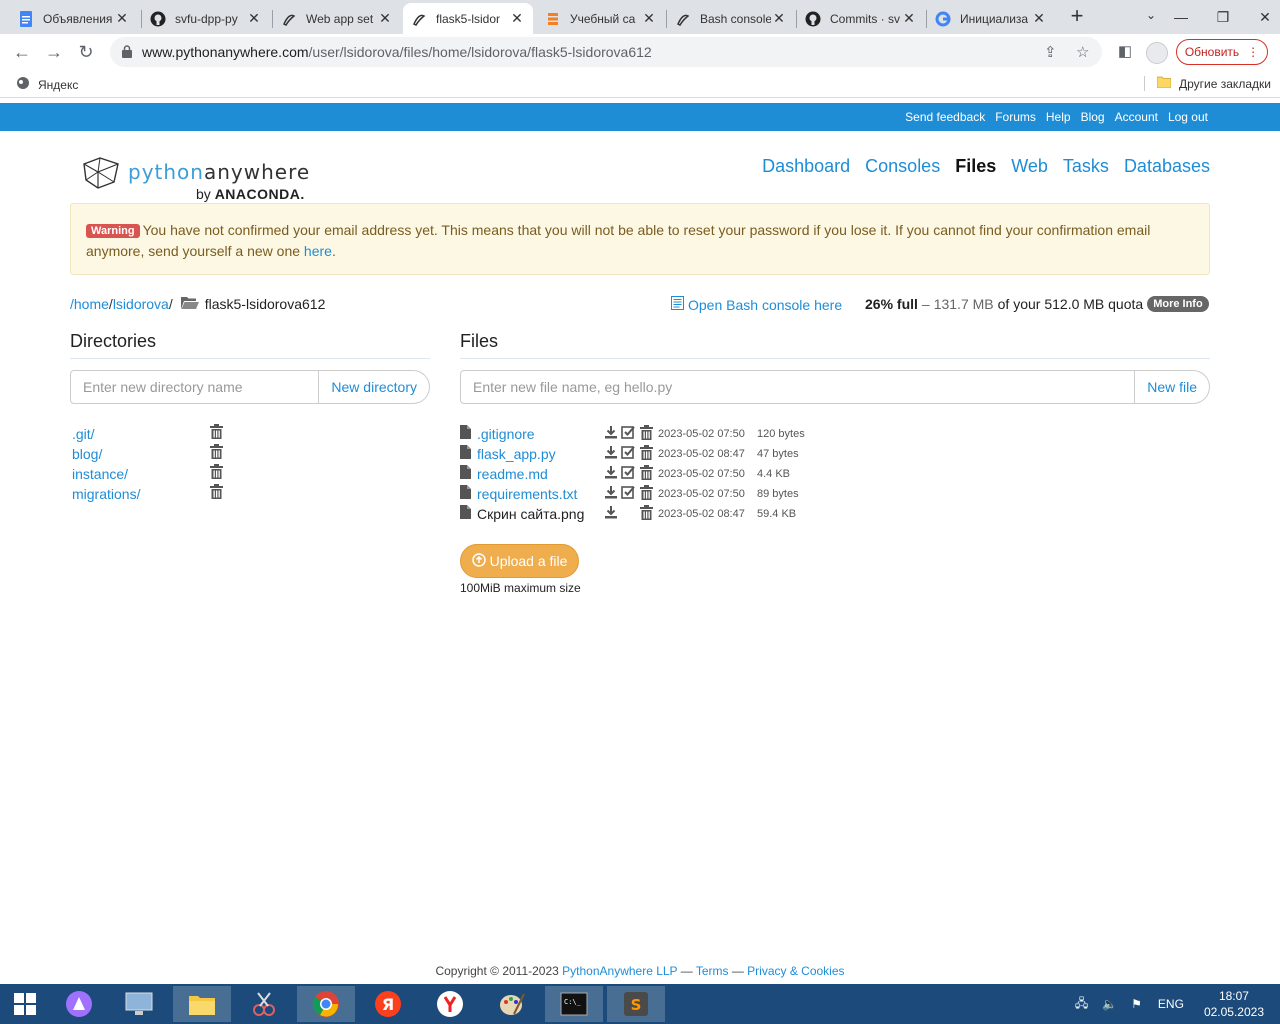 Image resolution: width=1280 pixels, height=1024 pixels. I want to click on directory-link: blog/, so click(87, 454).